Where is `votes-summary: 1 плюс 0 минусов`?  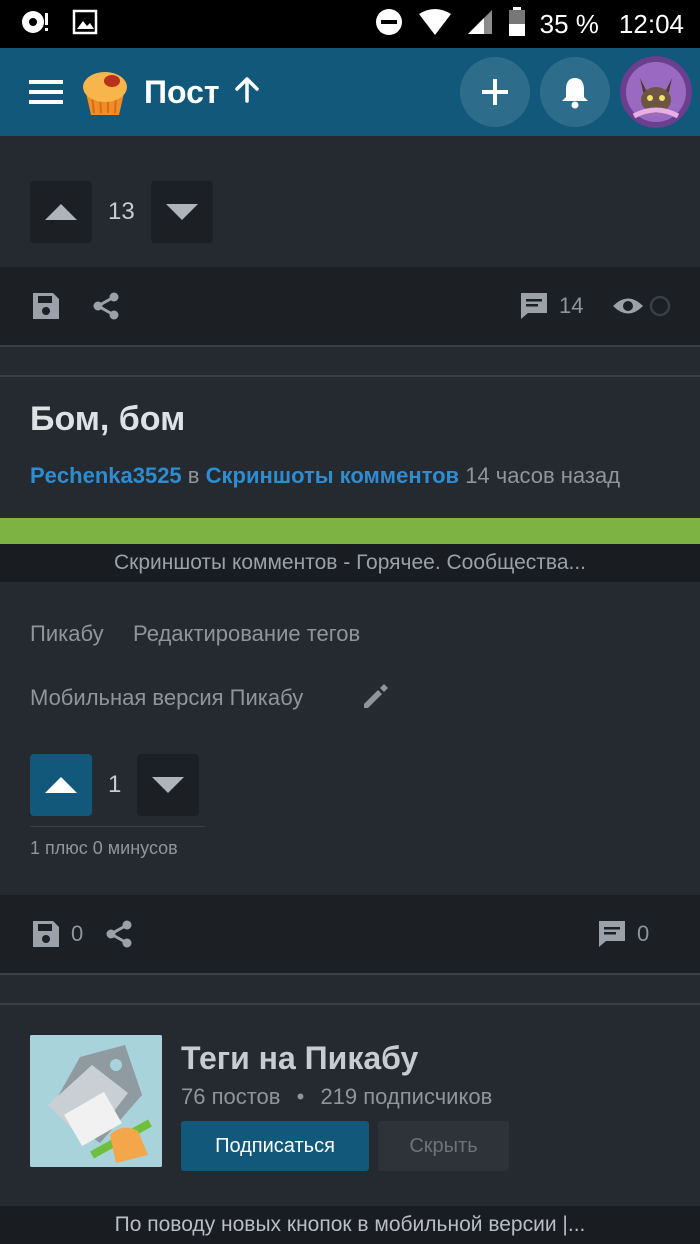
votes-summary: 1 плюс 0 минусов is located at coordinates (104, 848).